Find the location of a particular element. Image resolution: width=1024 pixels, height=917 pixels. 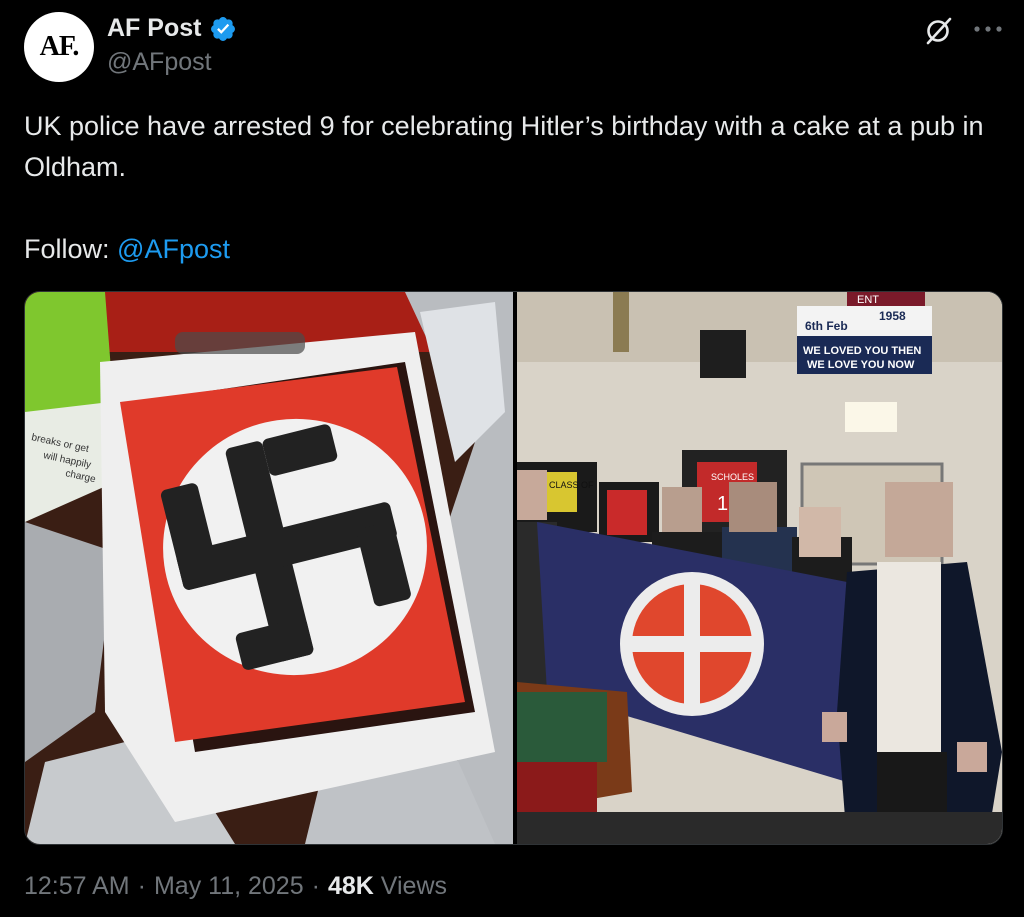

grok-button is located at coordinates (938, 31).